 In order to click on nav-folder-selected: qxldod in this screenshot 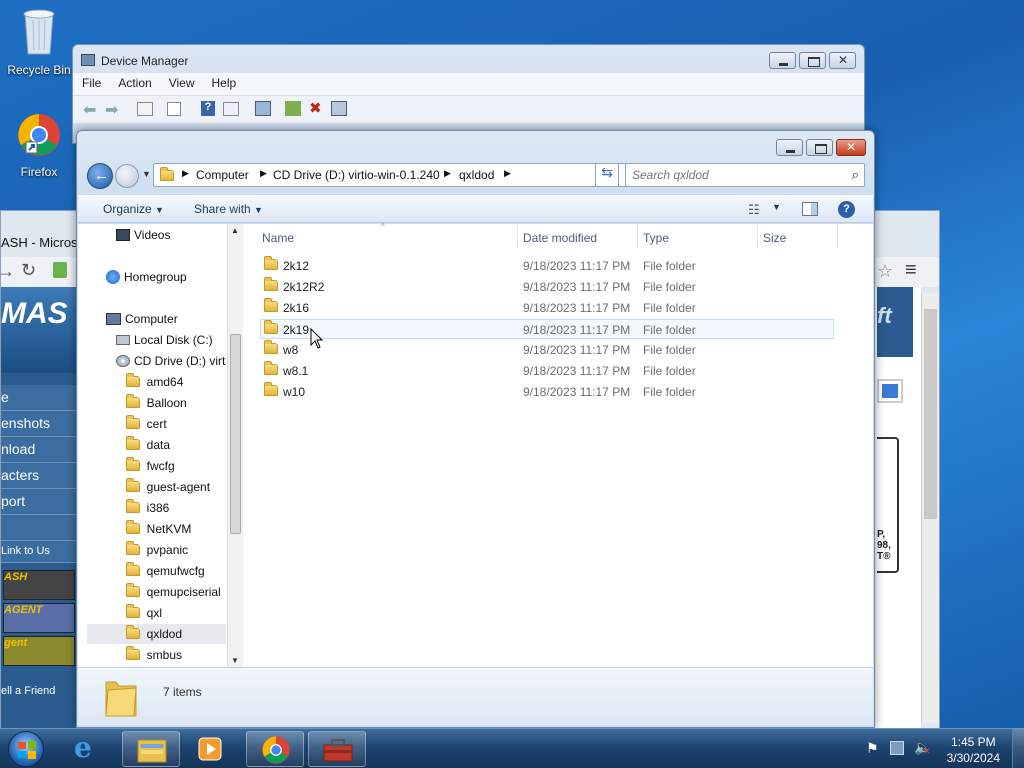, I will do `click(154, 633)`.